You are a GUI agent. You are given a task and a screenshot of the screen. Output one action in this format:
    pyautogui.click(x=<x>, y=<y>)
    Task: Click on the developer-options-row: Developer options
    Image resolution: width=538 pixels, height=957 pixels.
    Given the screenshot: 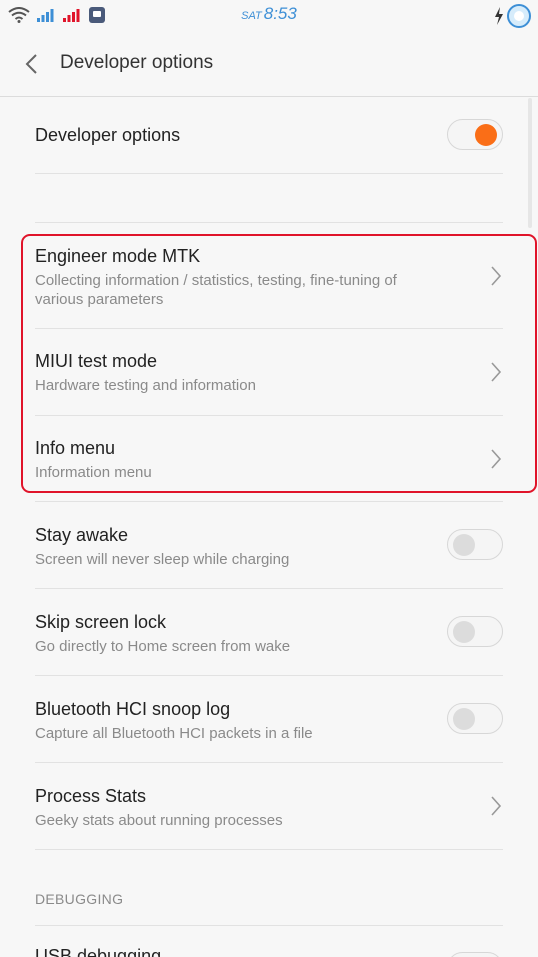 What is the action you would take?
    pyautogui.click(x=269, y=135)
    